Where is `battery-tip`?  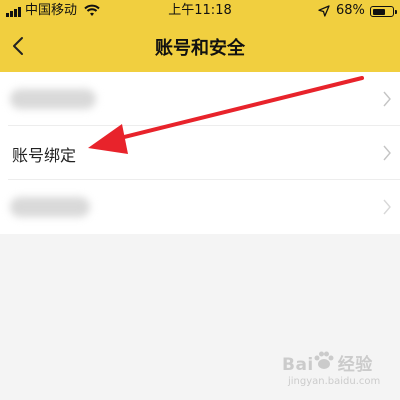
battery-tip is located at coordinates (396, 12).